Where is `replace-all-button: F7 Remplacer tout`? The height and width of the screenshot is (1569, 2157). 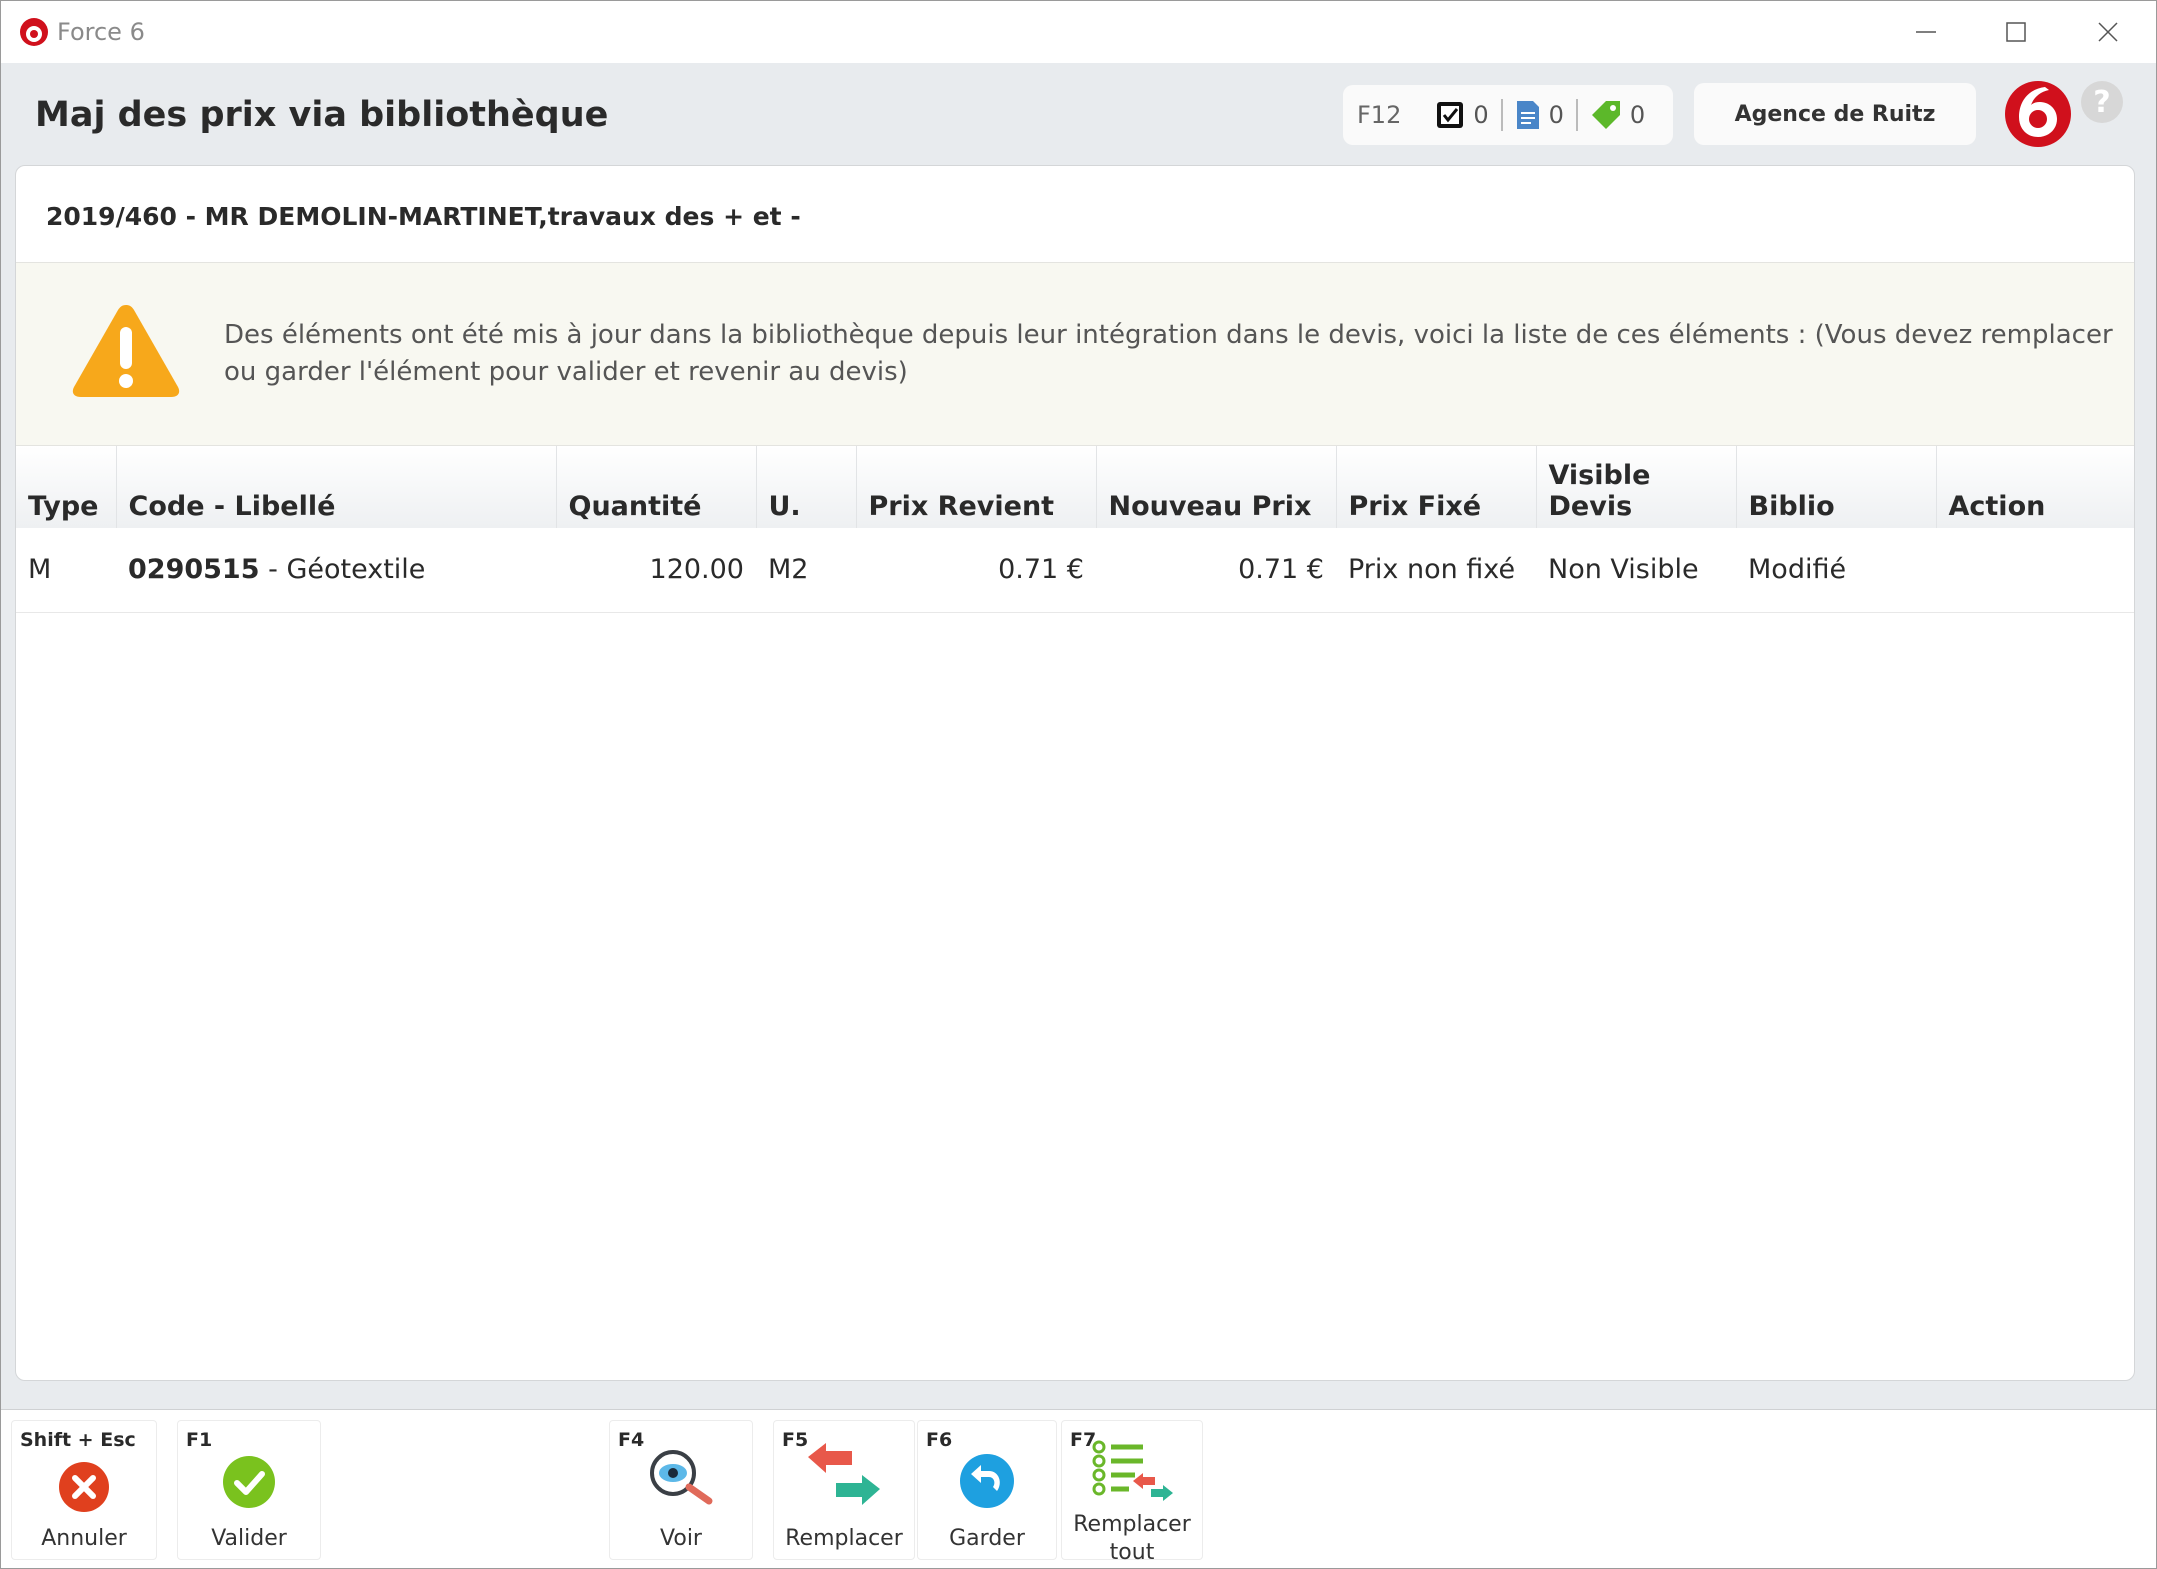
replace-all-button: F7 Remplacer tout is located at coordinates (1132, 1492).